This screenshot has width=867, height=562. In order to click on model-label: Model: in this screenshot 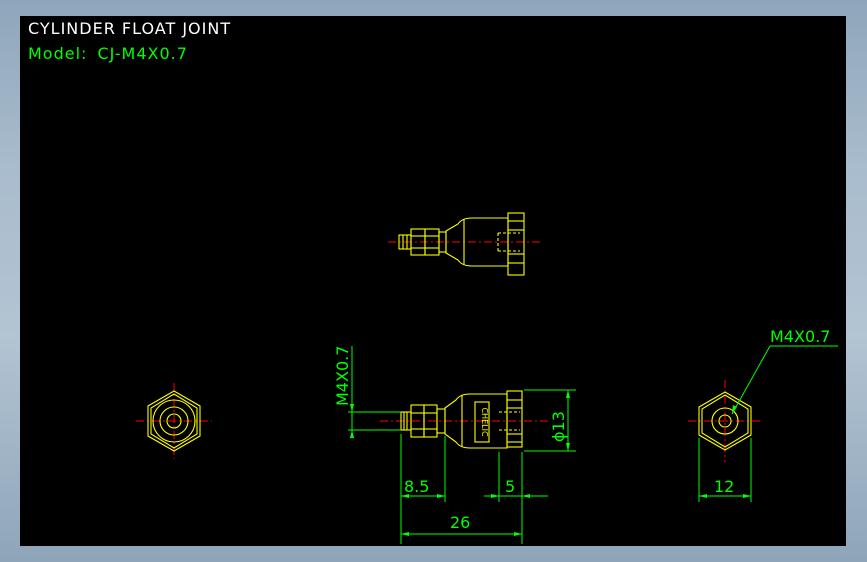, I will do `click(58, 53)`.